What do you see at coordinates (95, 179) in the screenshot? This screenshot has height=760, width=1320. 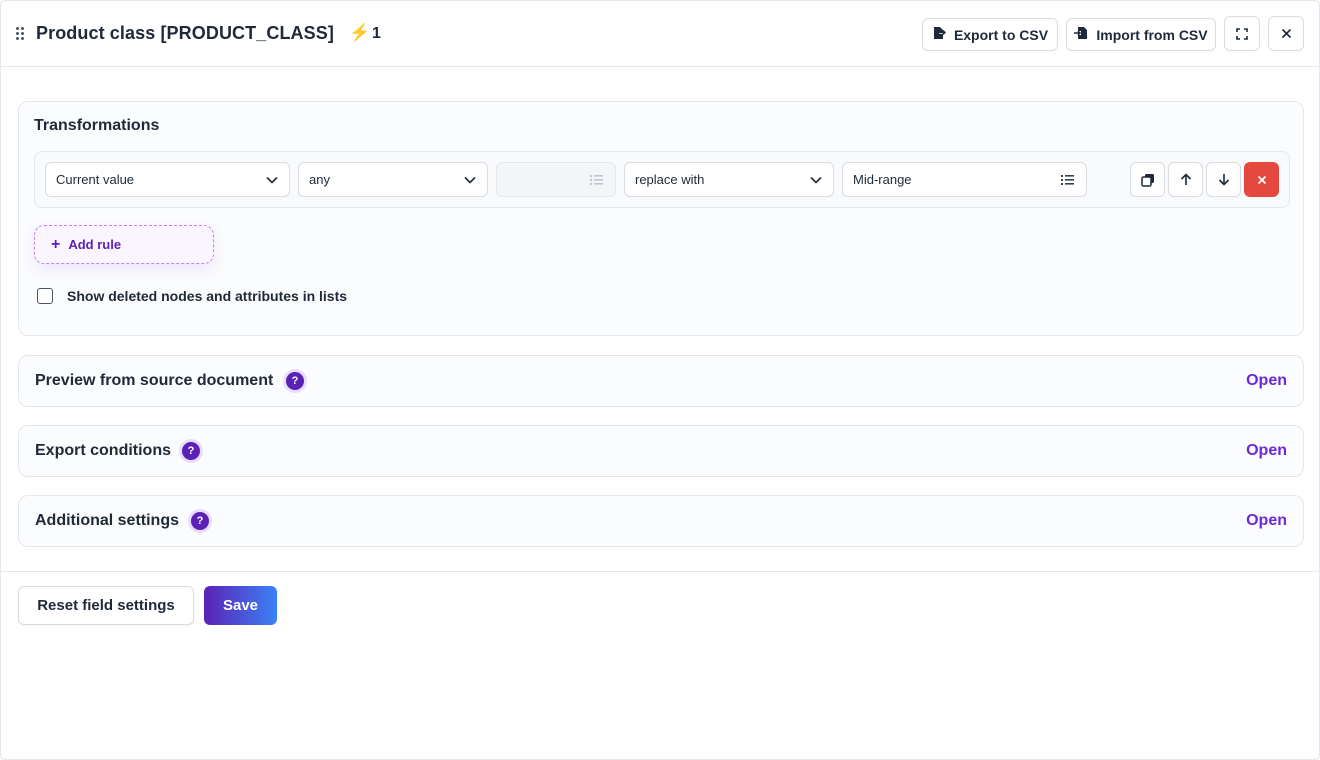 I see `source-select-value: Current value` at bounding box center [95, 179].